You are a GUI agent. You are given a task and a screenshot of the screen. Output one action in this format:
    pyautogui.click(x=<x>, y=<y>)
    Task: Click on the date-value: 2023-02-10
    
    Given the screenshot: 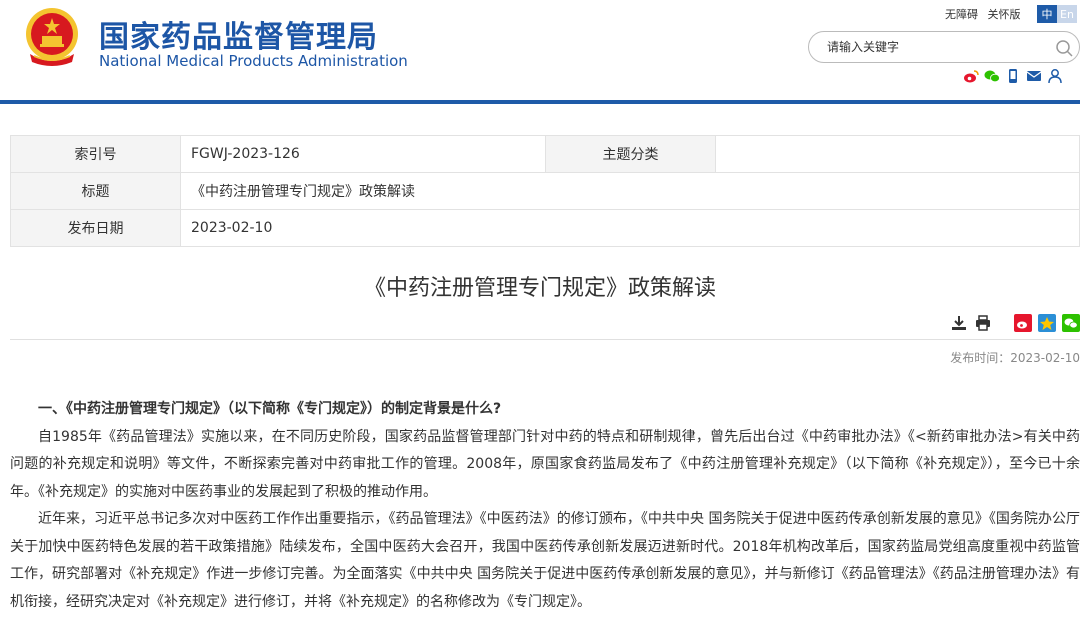 What is the action you would take?
    pyautogui.click(x=630, y=228)
    